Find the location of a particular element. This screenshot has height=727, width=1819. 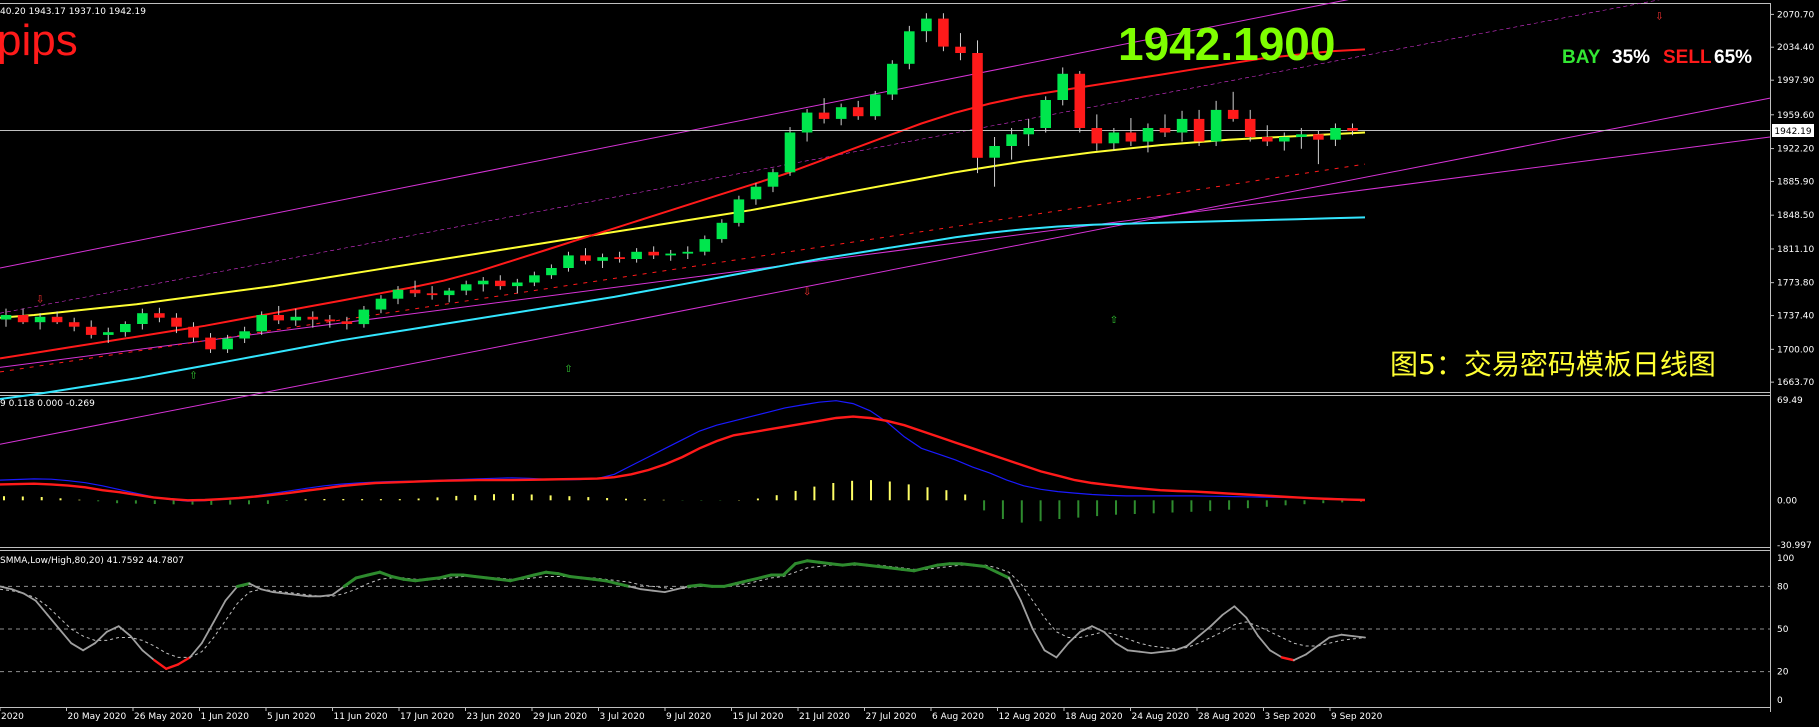

chart-caption: 图5：交易密码模板日线图 is located at coordinates (1553, 364).